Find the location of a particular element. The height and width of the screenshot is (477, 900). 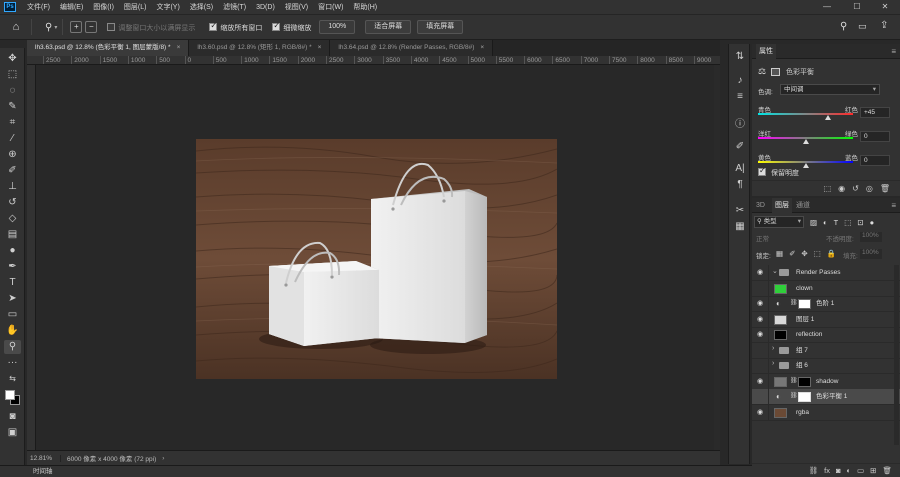

layer-row: ◉ ◐ ⛓ 色阶 1 is located at coordinates (826, 304).